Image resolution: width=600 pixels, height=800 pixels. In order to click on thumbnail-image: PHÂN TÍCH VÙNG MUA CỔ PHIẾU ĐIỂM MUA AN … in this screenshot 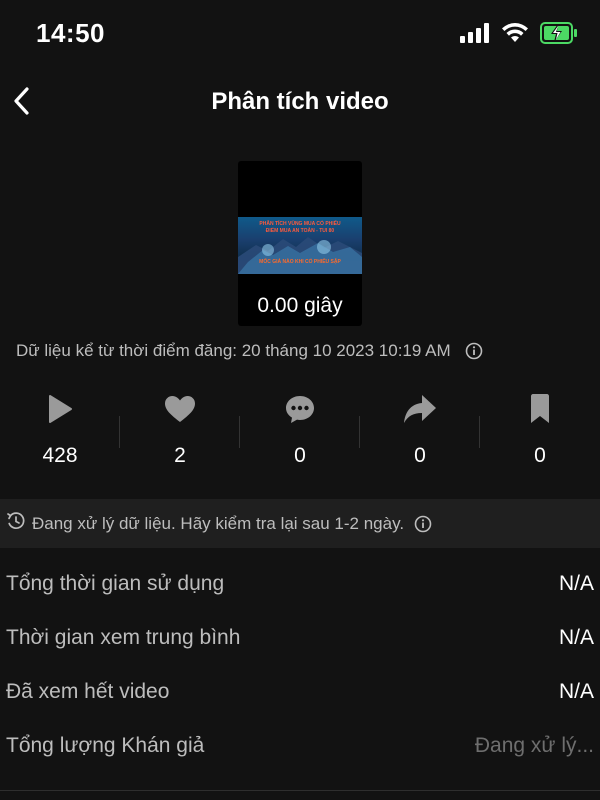, I will do `click(300, 245)`.